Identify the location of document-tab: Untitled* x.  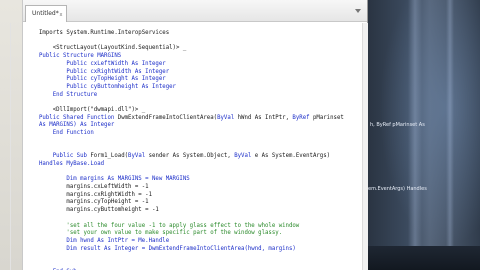
(46, 13).